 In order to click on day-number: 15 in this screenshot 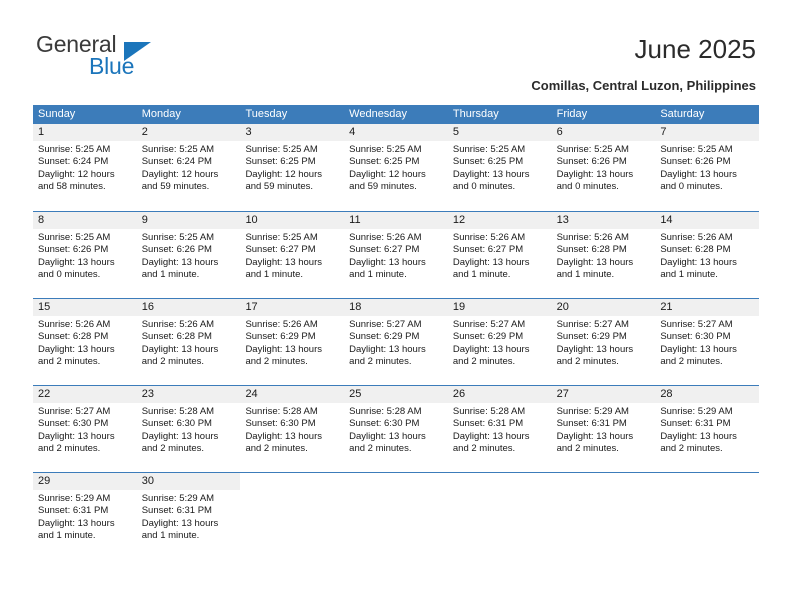, I will do `click(85, 307)`.